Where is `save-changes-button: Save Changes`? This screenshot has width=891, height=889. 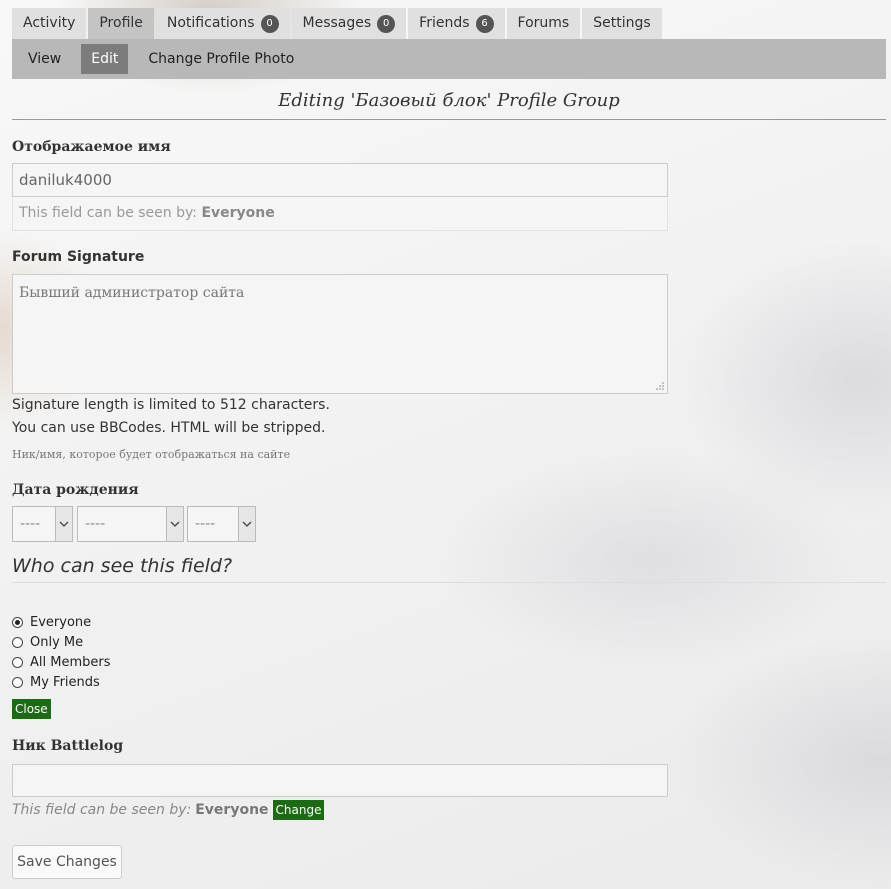 save-changes-button: Save Changes is located at coordinates (67, 862).